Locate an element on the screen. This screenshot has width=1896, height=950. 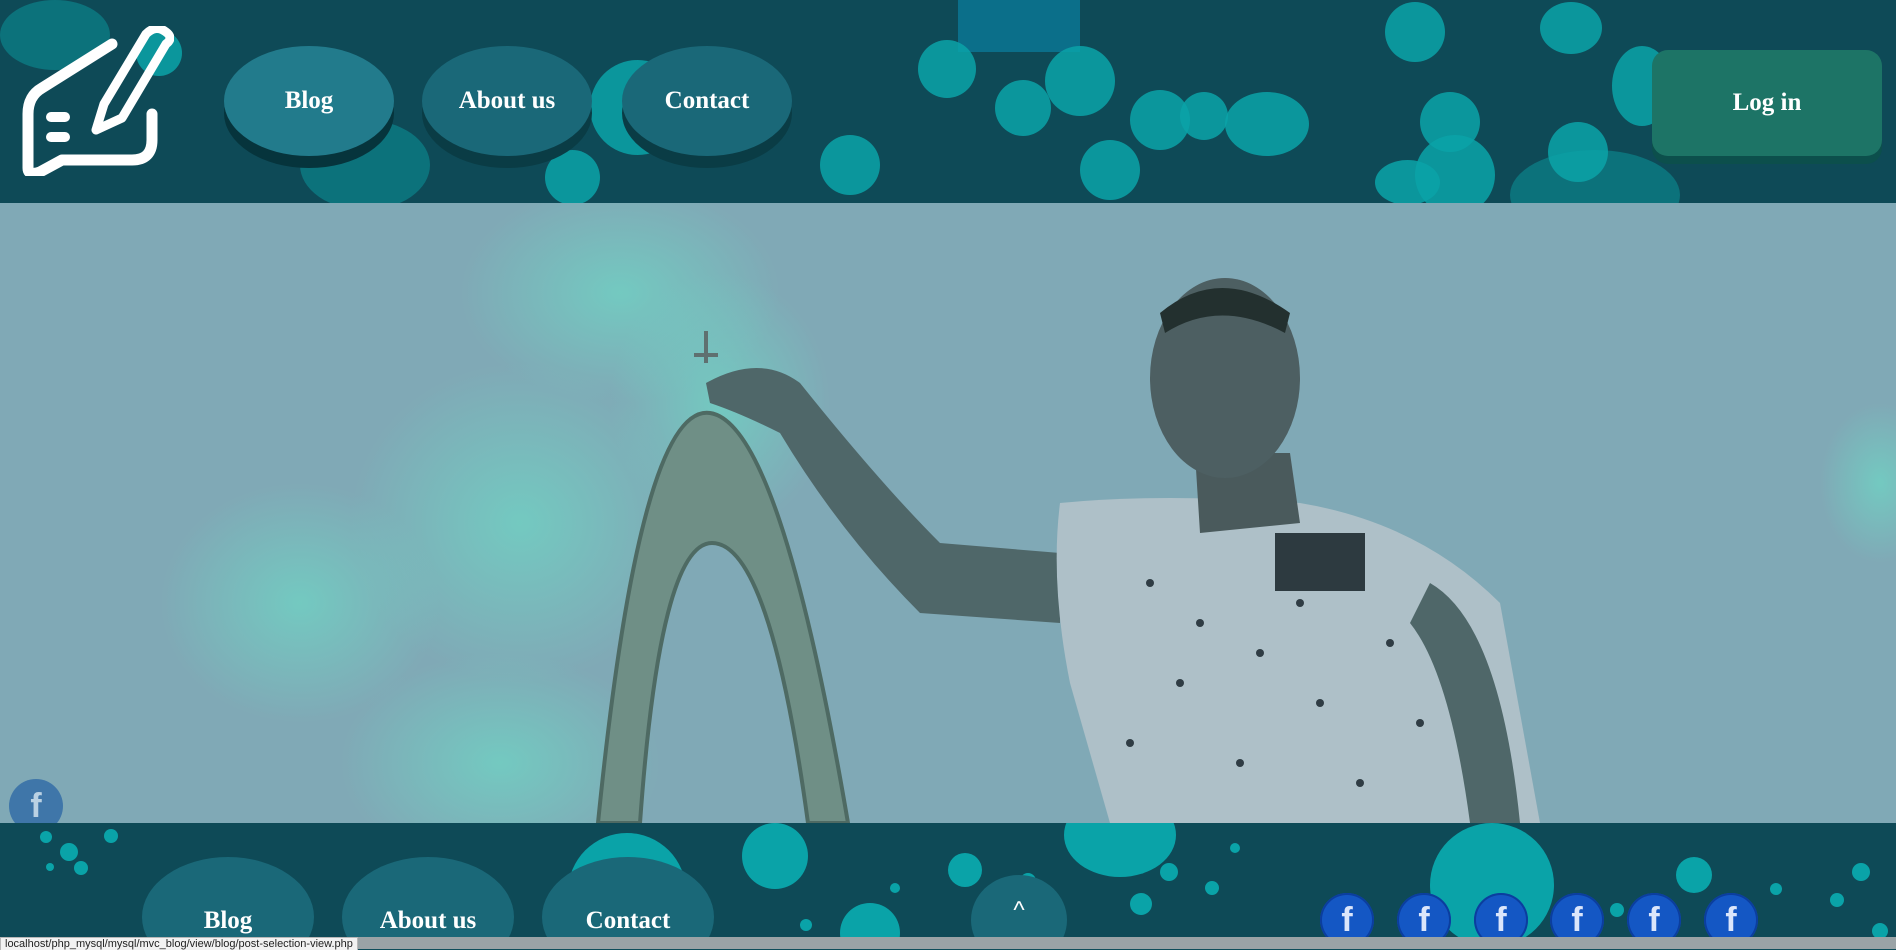
nav-contact: Contact is located at coordinates (707, 101).